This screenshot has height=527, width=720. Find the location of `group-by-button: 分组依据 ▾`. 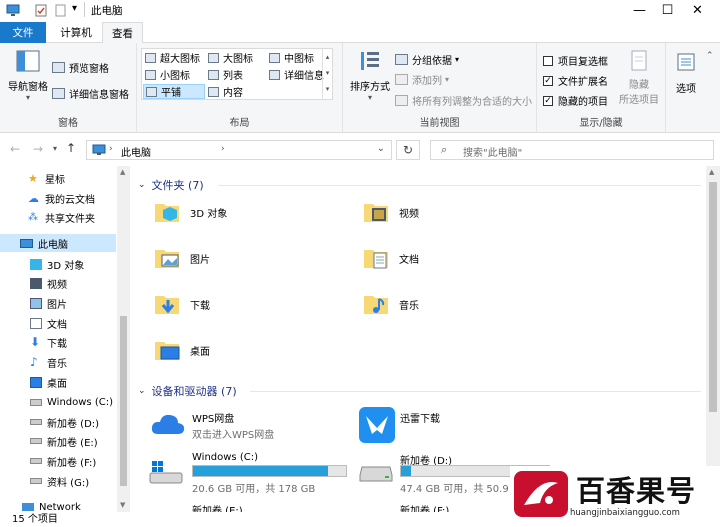

group-by-button: 分组依据 ▾ is located at coordinates (427, 59).